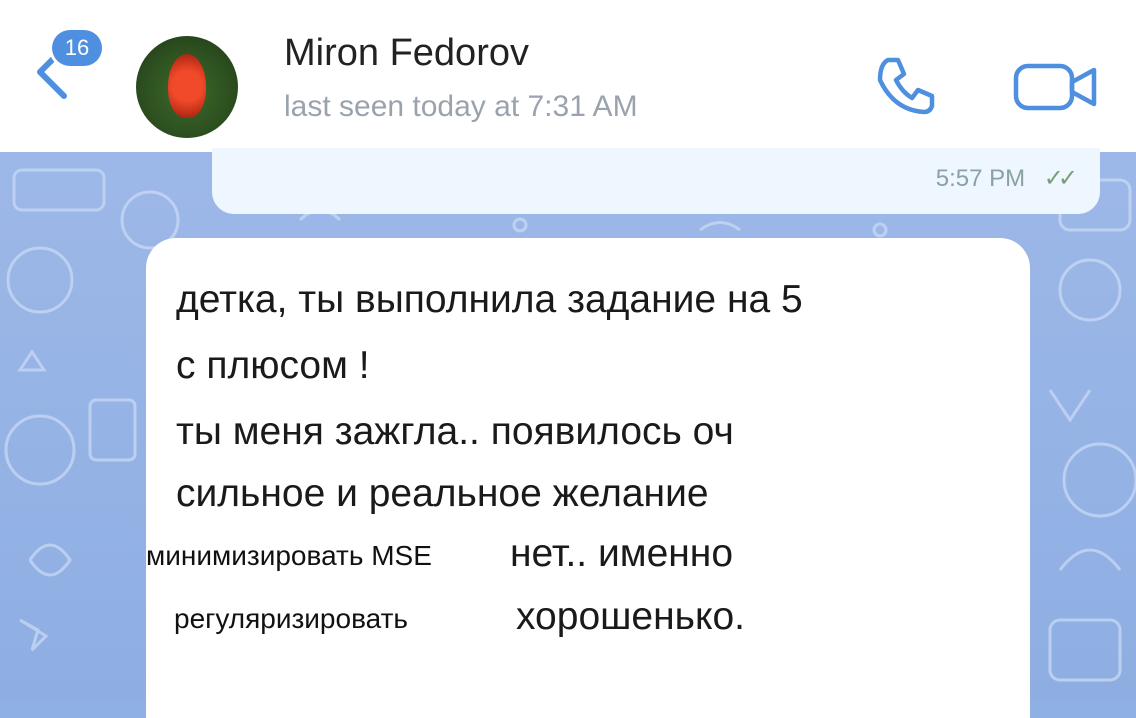 This screenshot has width=1136, height=718. Describe the element at coordinates (289, 556) in the screenshot. I see `overlay-caption-top: минимизировать MSE` at that location.